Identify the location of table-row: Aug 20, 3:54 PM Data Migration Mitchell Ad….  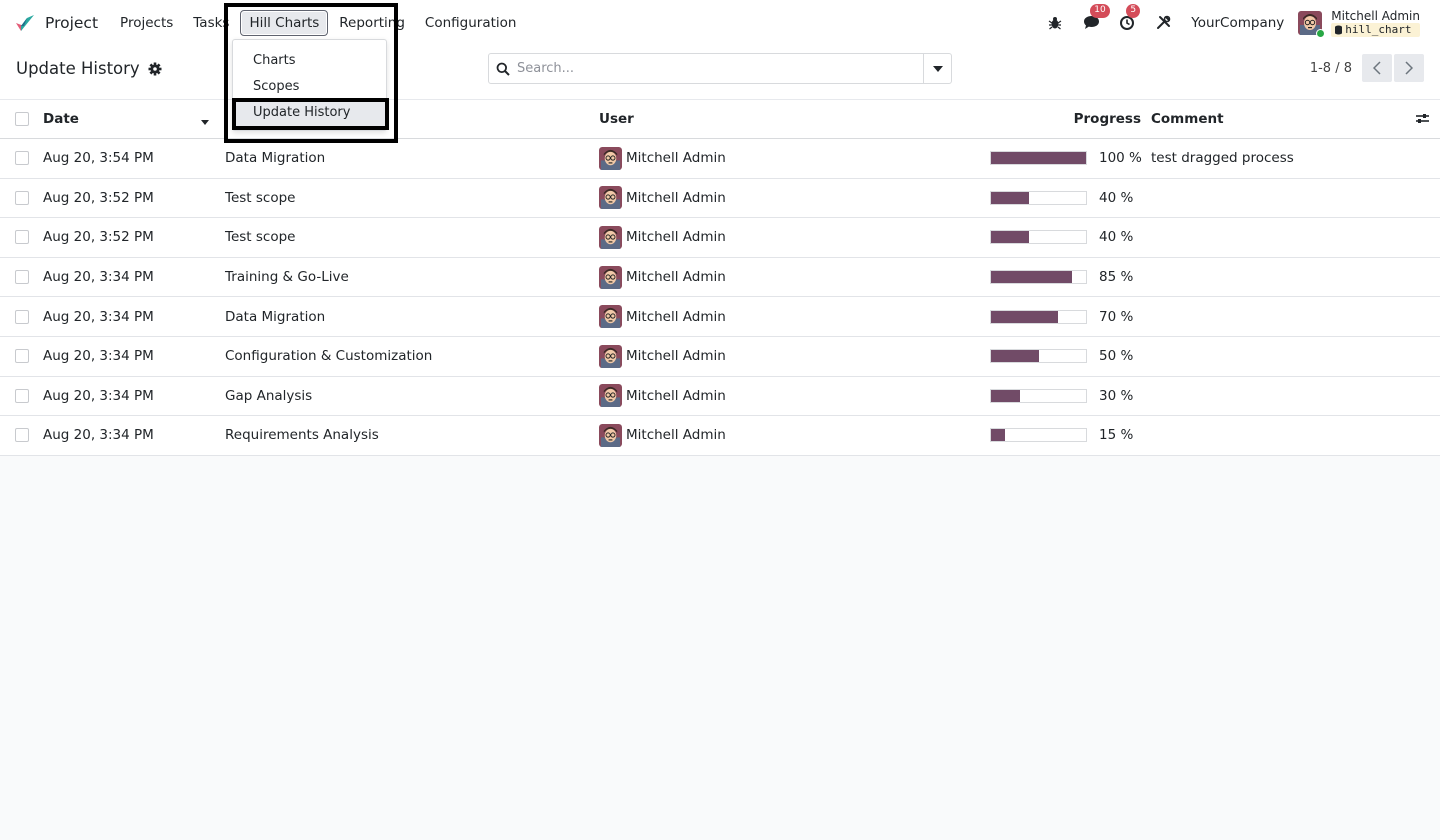
(720, 159).